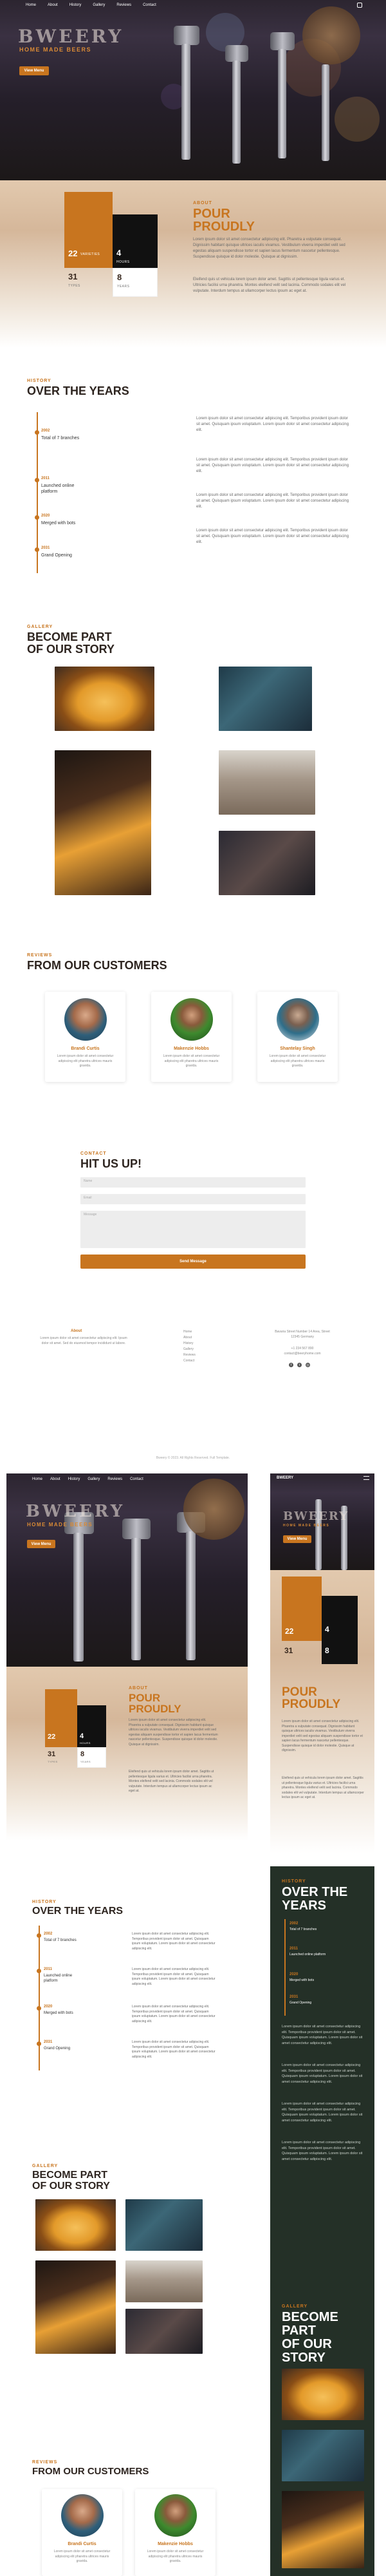 This screenshot has height=2576, width=386. I want to click on footer-link-reviews: Reviews, so click(196, 1355).